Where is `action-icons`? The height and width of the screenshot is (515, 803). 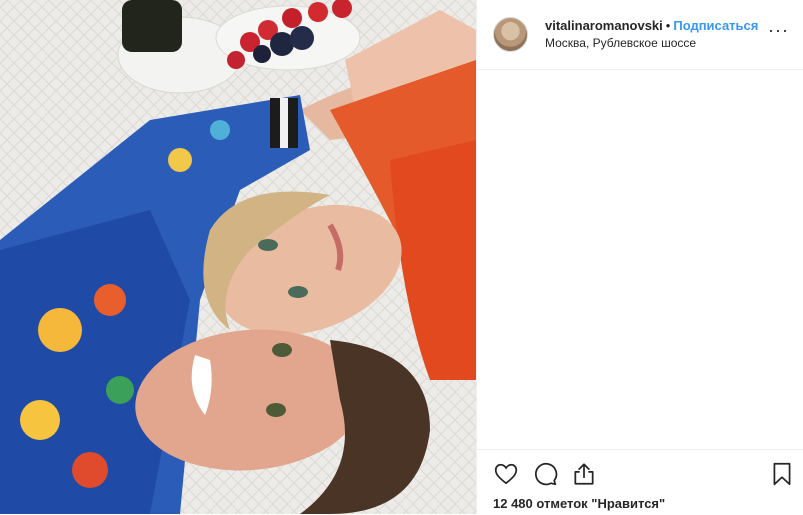 action-icons is located at coordinates (545, 474).